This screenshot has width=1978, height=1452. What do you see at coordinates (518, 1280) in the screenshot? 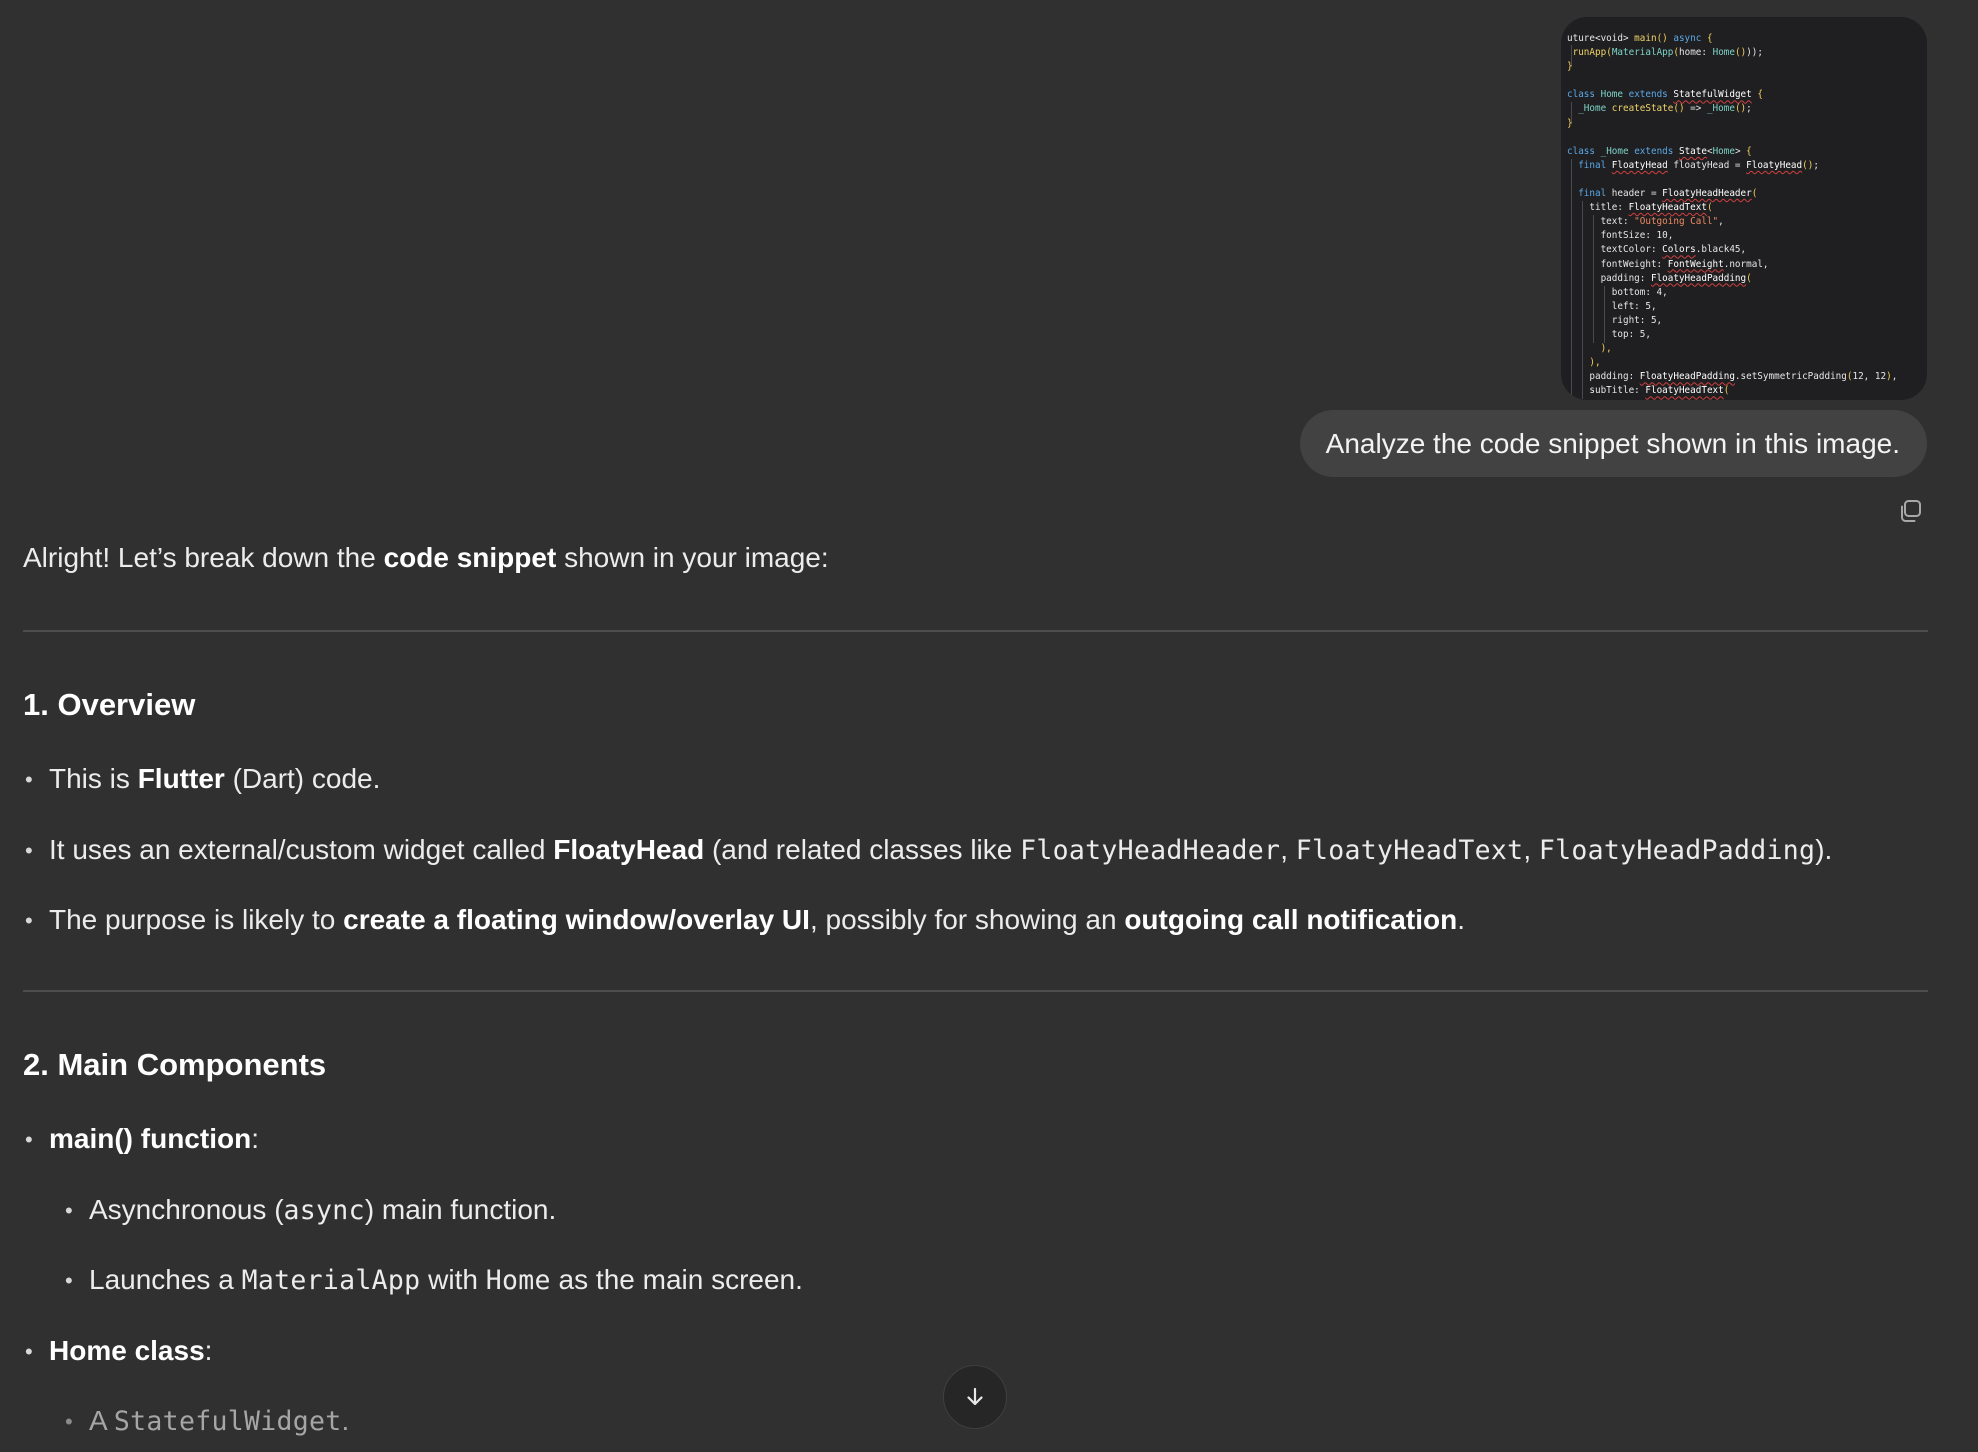
I see `inline-code: Home` at bounding box center [518, 1280].